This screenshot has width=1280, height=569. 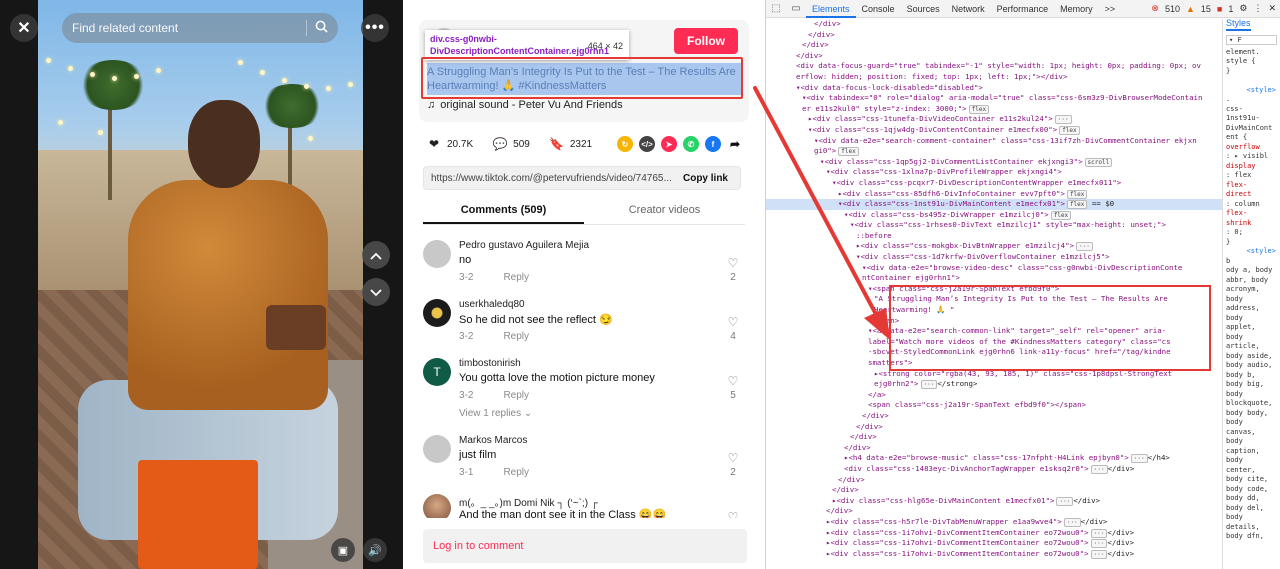 I want to click on search-icon, so click(x=321, y=28).